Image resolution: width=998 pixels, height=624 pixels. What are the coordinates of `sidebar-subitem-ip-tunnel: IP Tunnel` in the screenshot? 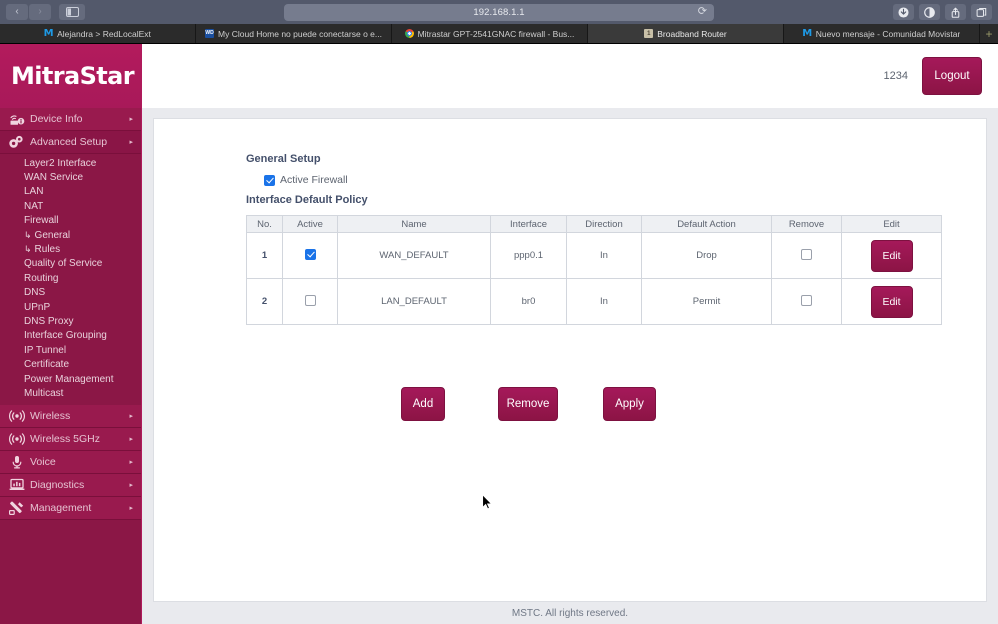 It's located at (70, 350).